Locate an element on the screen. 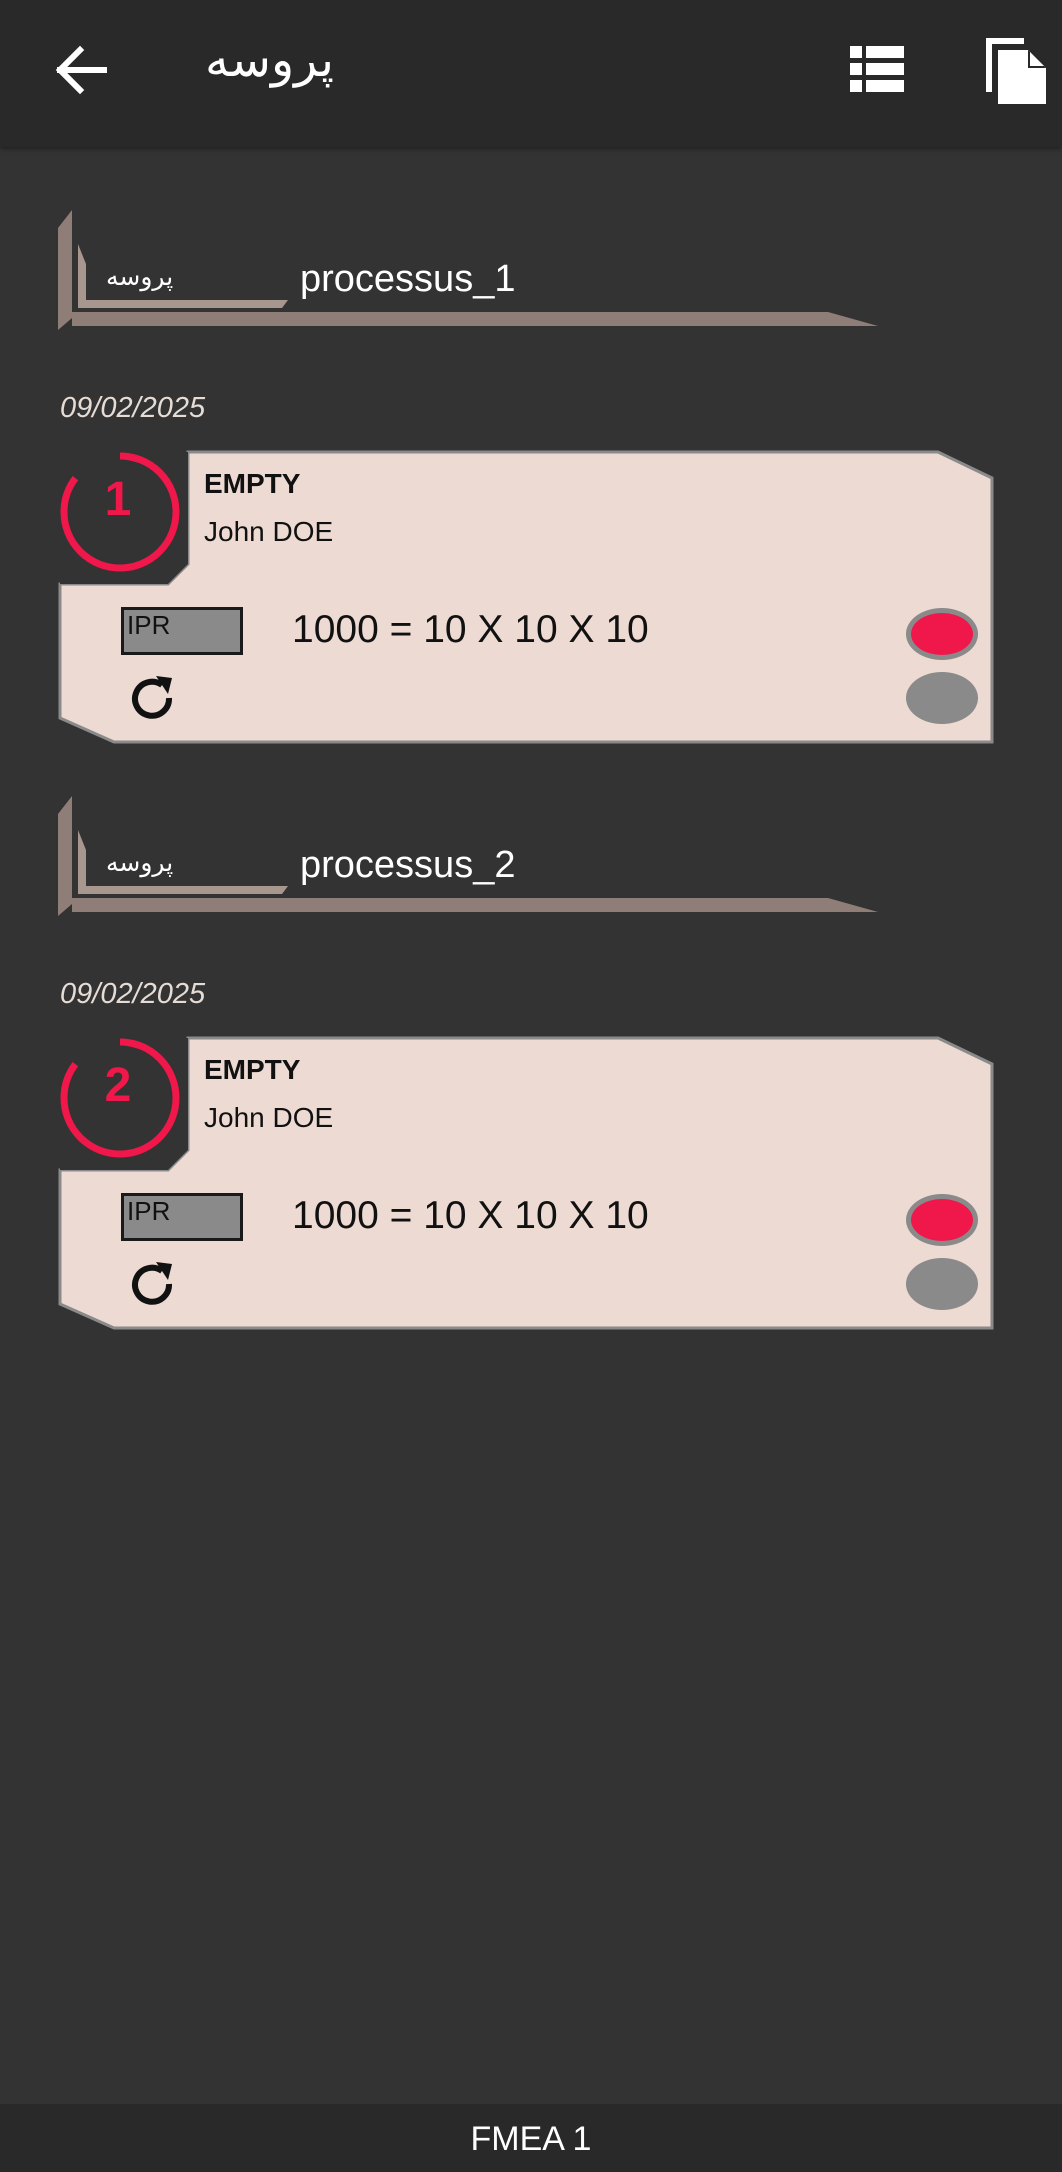  footer-bar: FMEA 1 is located at coordinates (531, 2138).